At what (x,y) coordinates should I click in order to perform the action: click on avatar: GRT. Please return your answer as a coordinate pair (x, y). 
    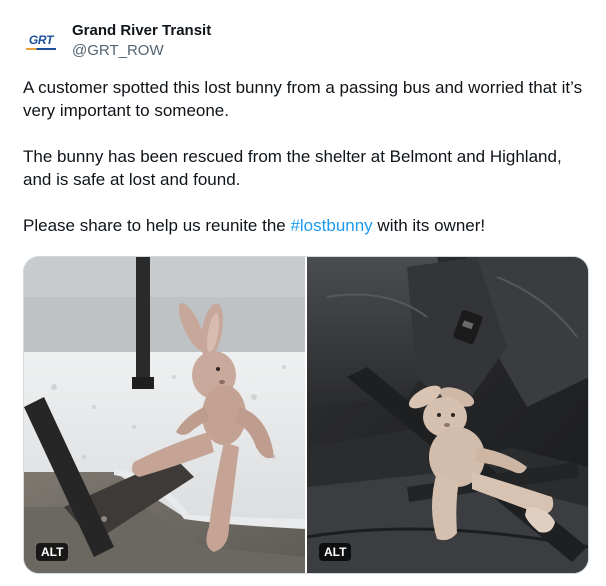
    Looking at the image, I should click on (41, 41).